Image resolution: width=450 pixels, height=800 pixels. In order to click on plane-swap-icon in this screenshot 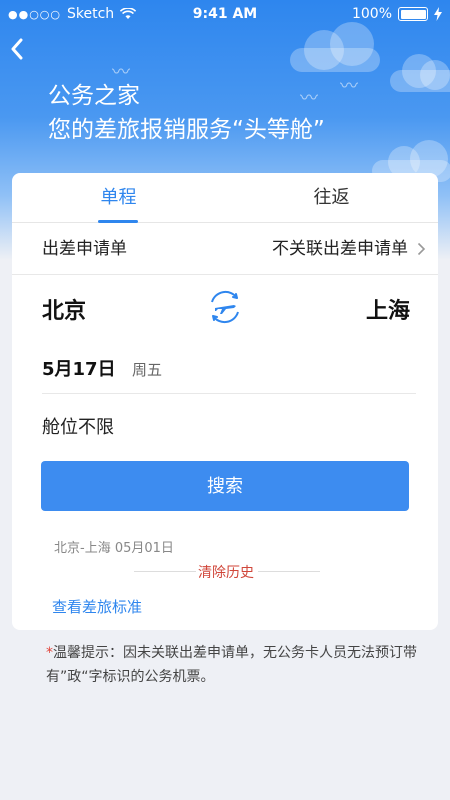, I will do `click(225, 307)`.